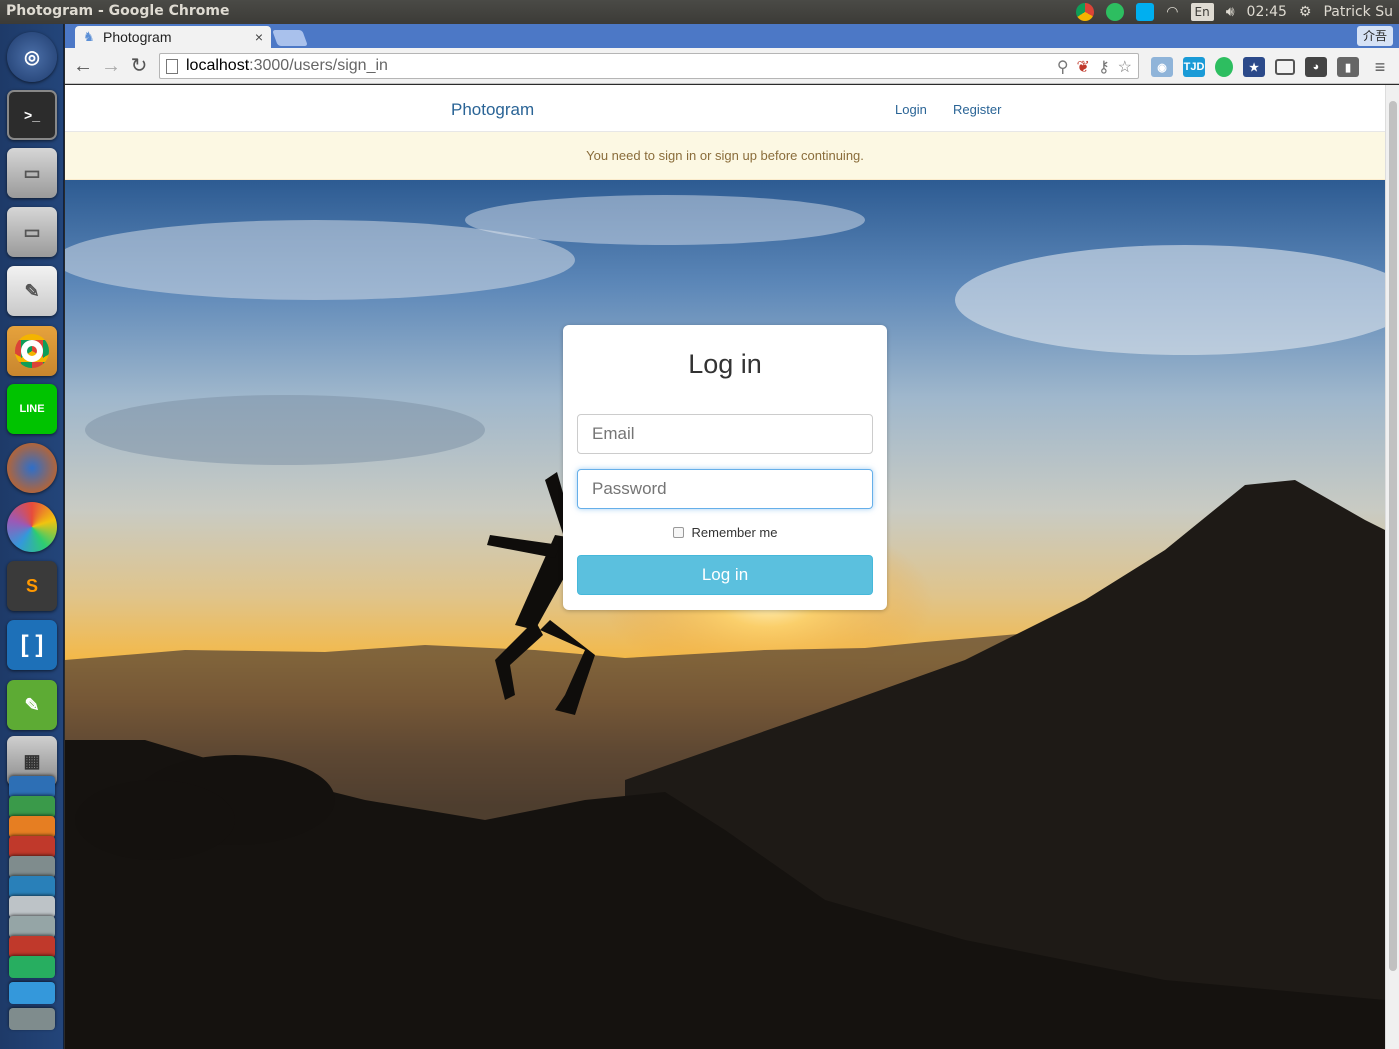  I want to click on octocat-extension-icon: ◕, so click(1316, 67).